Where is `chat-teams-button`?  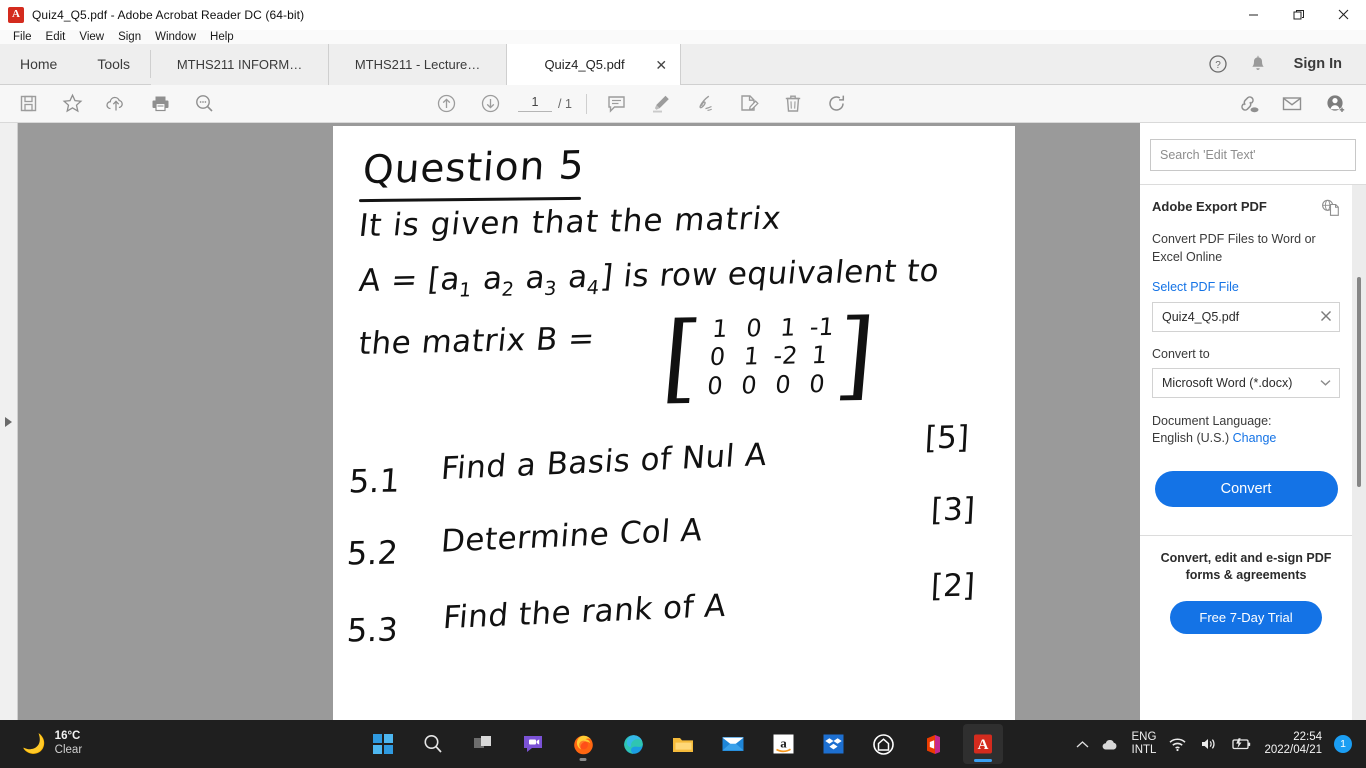
chat-teams-button is located at coordinates (533, 744).